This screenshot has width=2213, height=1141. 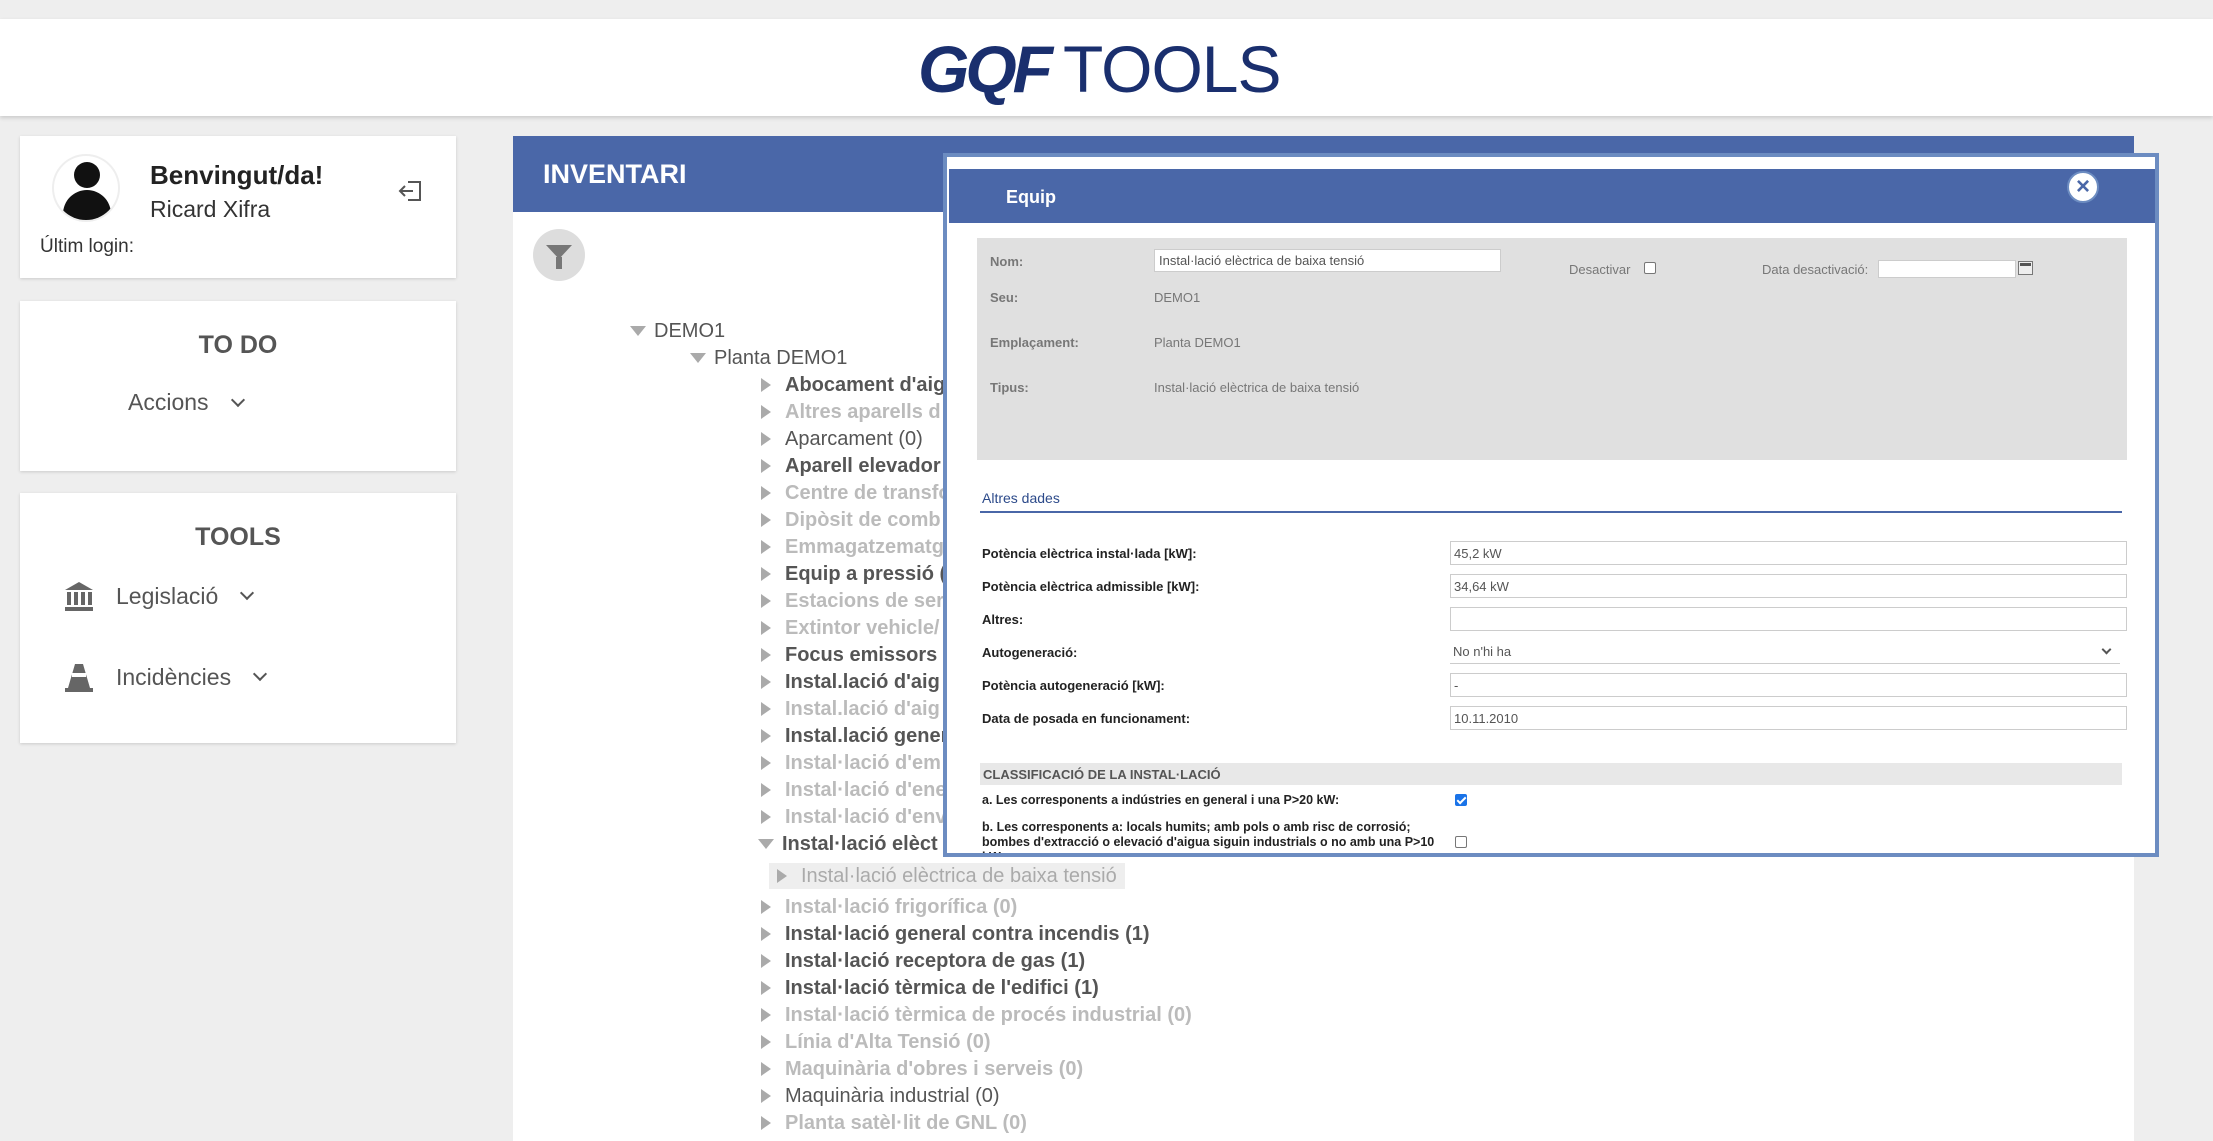 What do you see at coordinates (1009, 387) in the screenshot?
I see `tipus-label: Tipus:` at bounding box center [1009, 387].